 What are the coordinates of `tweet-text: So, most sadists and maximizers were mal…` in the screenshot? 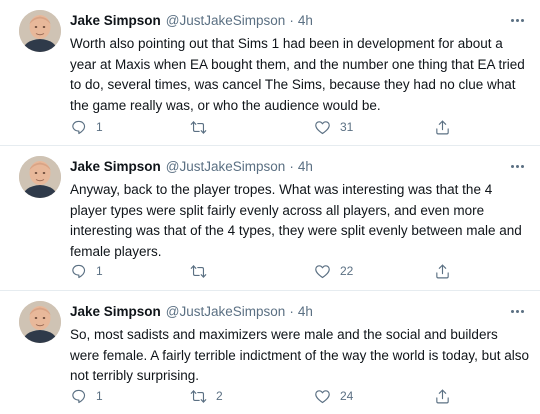 It's located at (299, 355).